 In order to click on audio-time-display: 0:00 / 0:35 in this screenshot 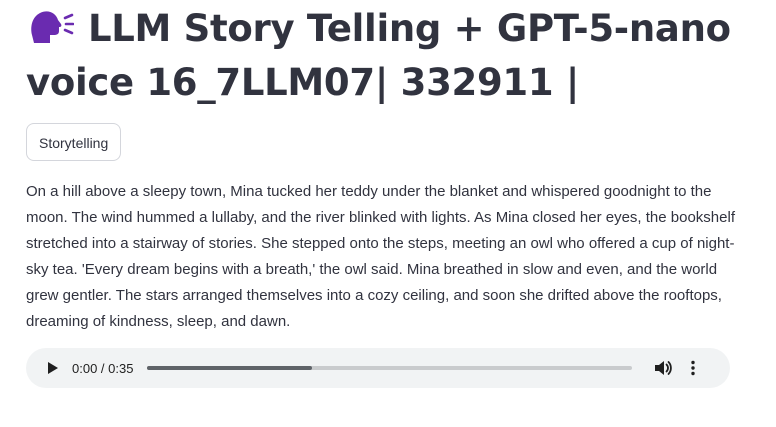, I will do `click(103, 368)`.